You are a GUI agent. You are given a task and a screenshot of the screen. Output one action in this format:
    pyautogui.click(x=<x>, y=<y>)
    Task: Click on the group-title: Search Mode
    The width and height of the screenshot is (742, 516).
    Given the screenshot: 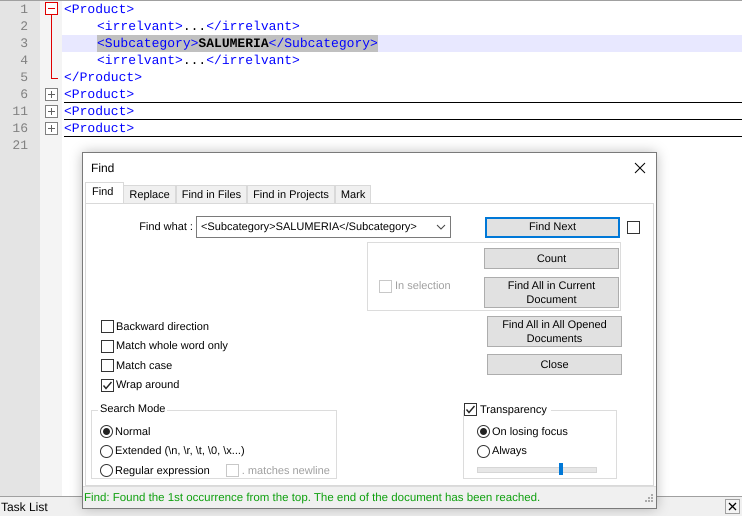 What is the action you would take?
    pyautogui.click(x=133, y=409)
    